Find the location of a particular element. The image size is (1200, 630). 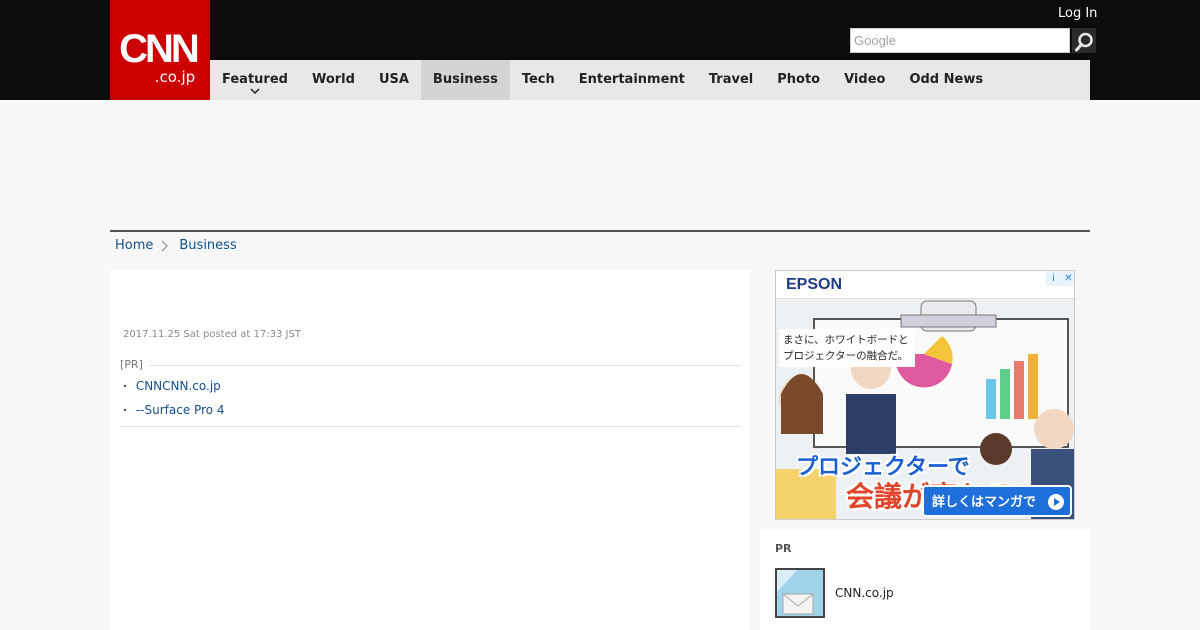

search-box is located at coordinates (973, 40).